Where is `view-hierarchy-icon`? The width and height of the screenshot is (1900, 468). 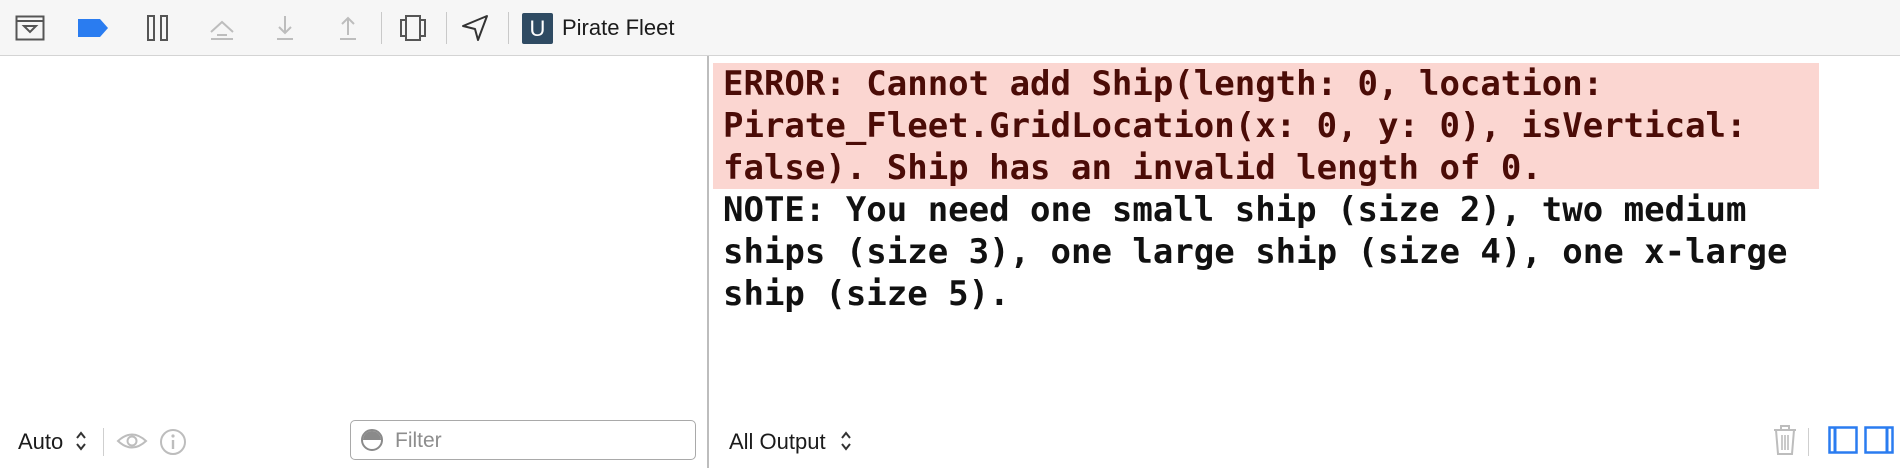 view-hierarchy-icon is located at coordinates (413, 28).